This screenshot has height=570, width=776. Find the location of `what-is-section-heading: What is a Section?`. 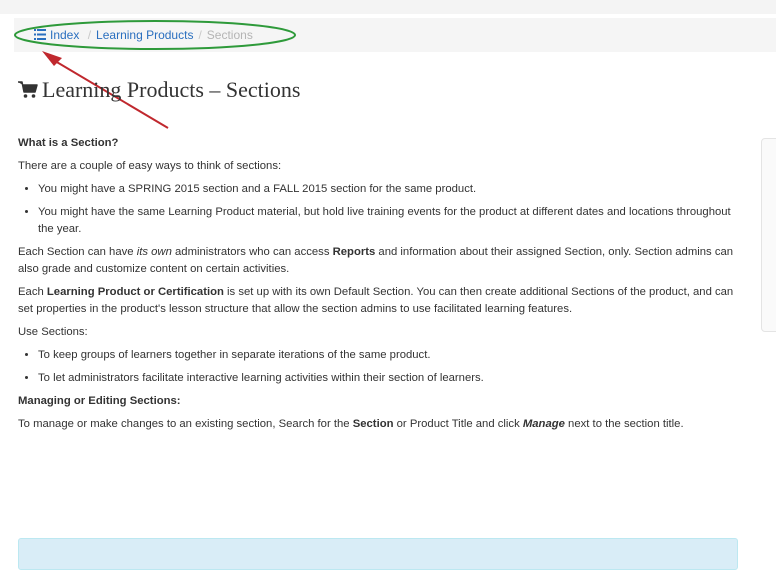

what-is-section-heading: What is a Section? is located at coordinates (68, 143).